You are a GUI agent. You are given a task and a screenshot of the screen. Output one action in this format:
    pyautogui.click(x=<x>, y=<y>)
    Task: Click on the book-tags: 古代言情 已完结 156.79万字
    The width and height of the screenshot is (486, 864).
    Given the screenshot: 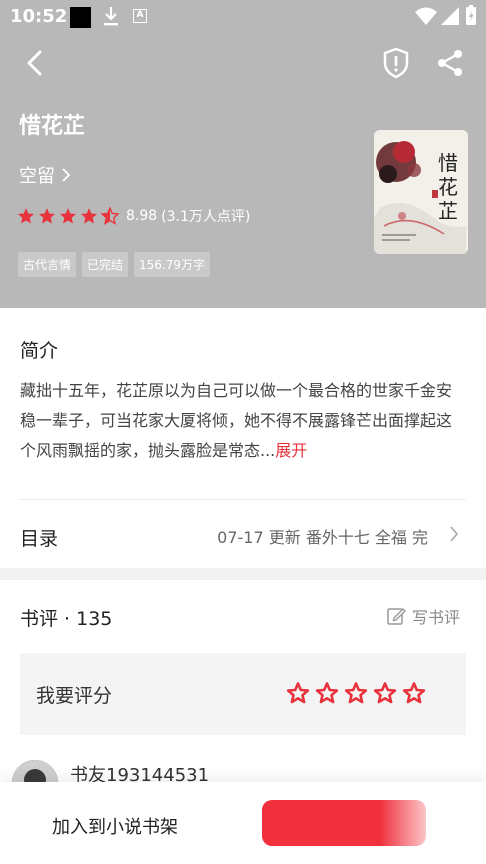 What is the action you would take?
    pyautogui.click(x=114, y=264)
    